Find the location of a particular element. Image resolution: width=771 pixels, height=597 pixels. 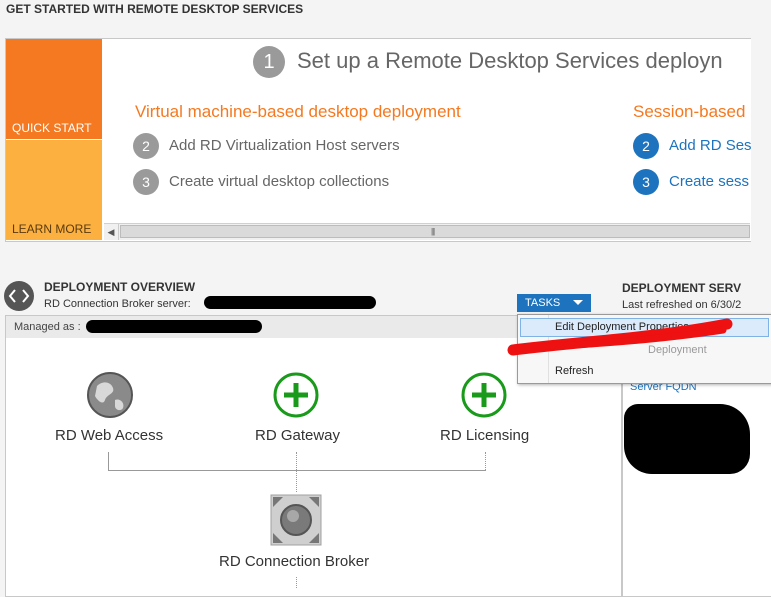

session-step-3-badge: 3 is located at coordinates (646, 182).